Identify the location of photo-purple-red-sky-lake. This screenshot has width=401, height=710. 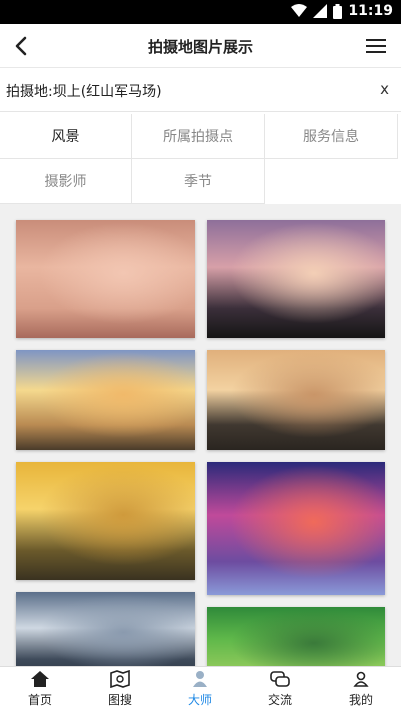
(296, 528).